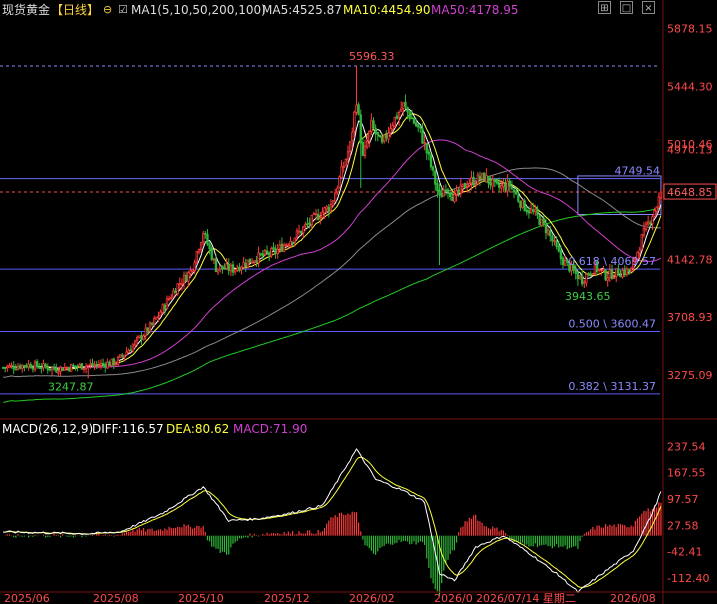  I want to click on maximize-icon: □, so click(626, 7).